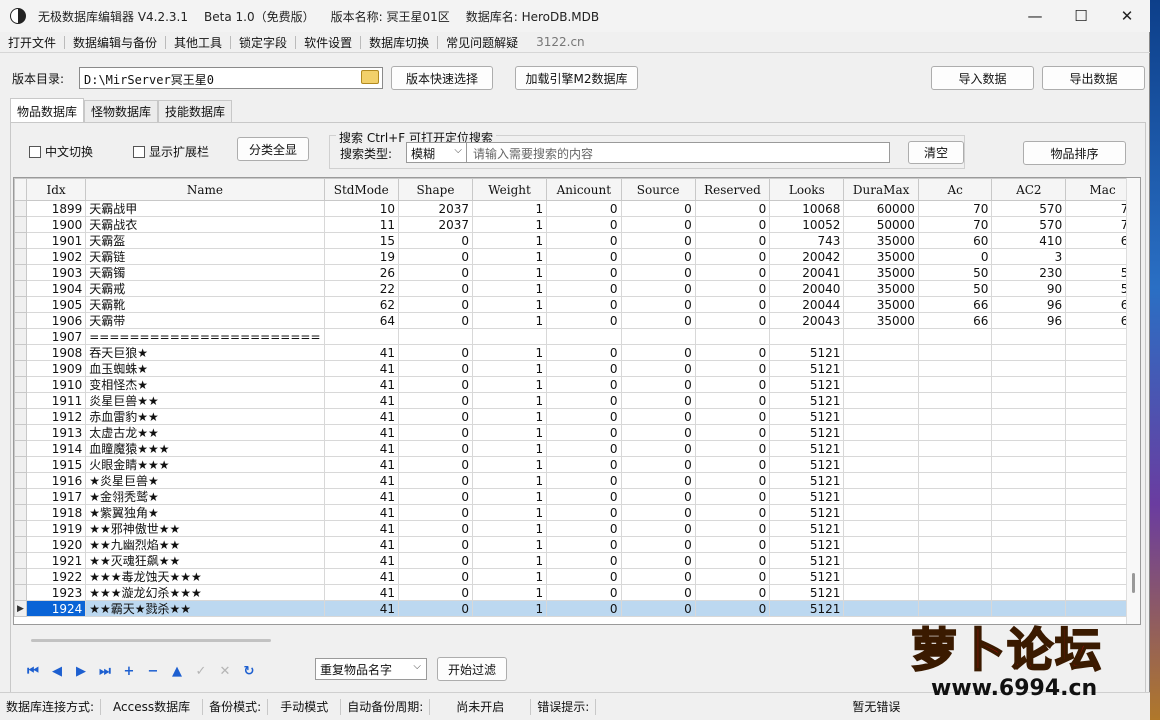  I want to click on category-all-button: 分类全显, so click(273, 149).